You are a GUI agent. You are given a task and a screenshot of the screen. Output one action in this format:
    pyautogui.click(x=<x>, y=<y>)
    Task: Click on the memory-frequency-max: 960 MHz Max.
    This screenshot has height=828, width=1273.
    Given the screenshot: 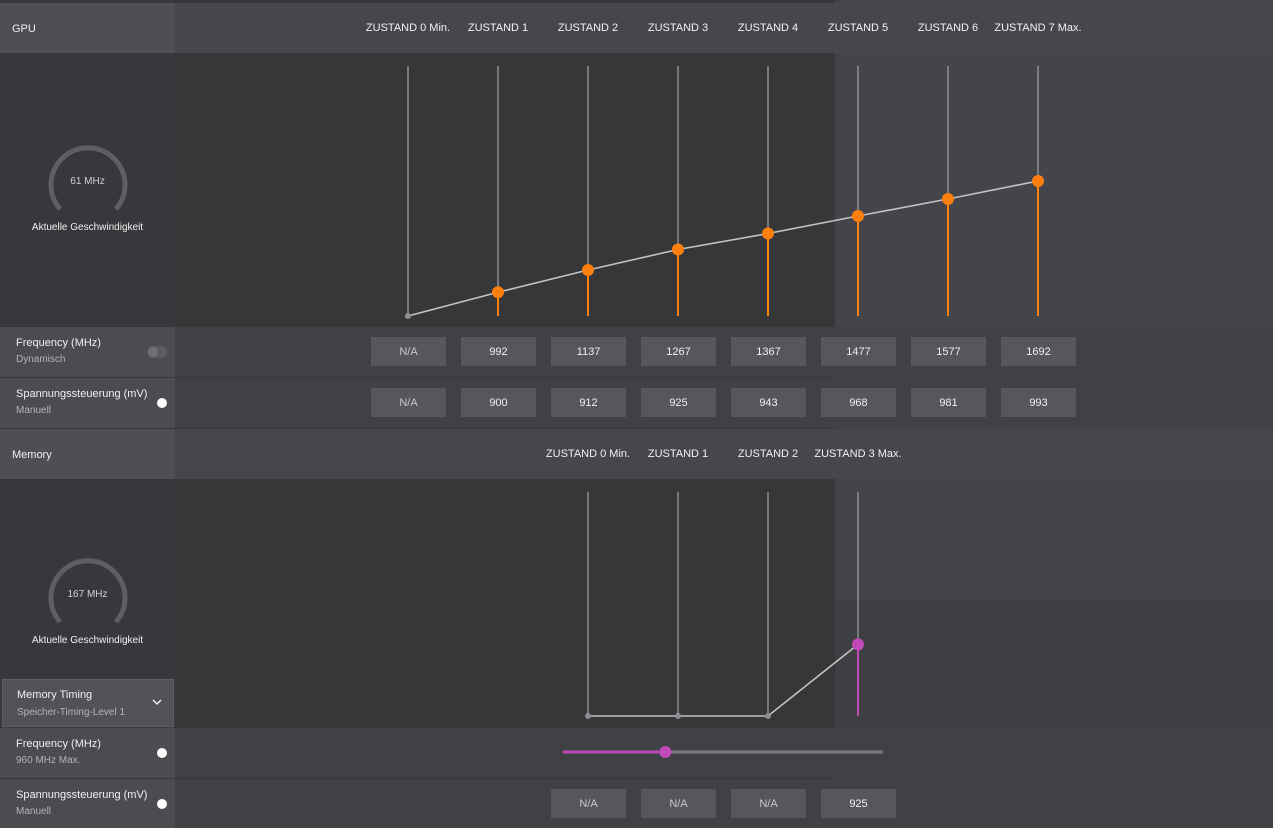 What is the action you would take?
    pyautogui.click(x=48, y=760)
    